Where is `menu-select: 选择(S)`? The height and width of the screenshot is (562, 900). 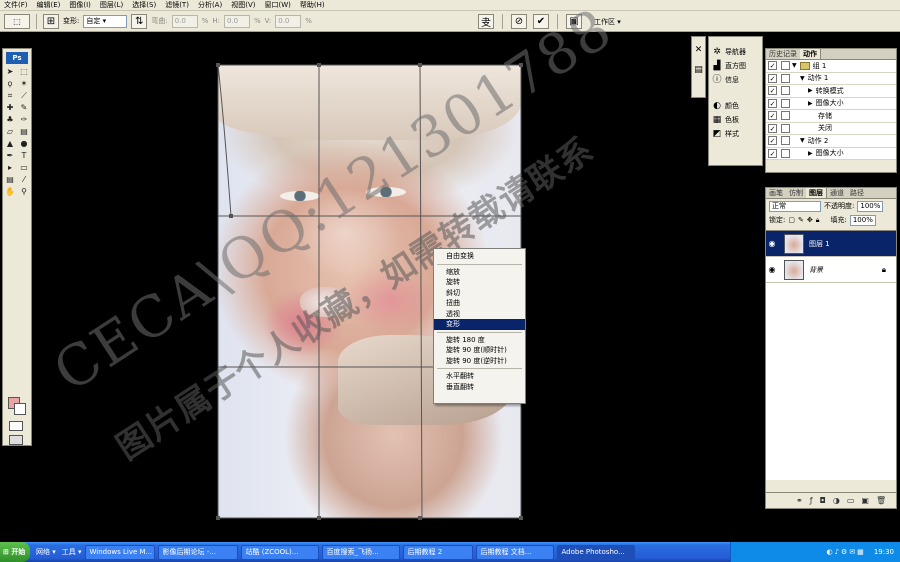
menu-select: 选择(S) is located at coordinates (144, 5).